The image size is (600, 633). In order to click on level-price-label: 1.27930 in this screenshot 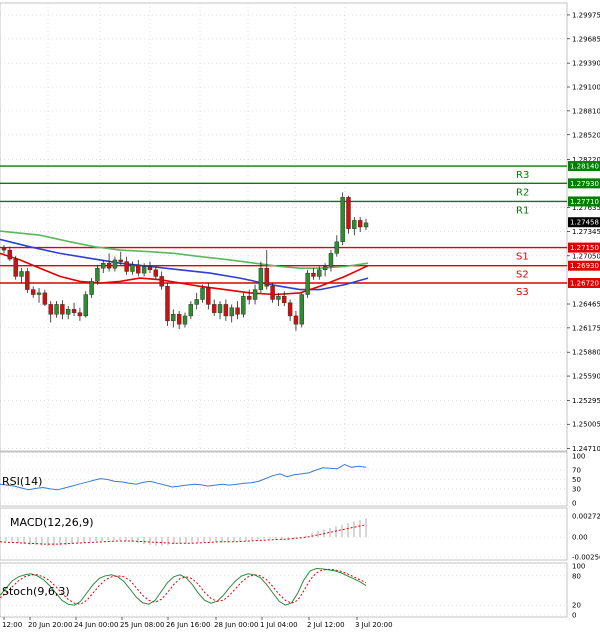, I will do `click(584, 184)`.